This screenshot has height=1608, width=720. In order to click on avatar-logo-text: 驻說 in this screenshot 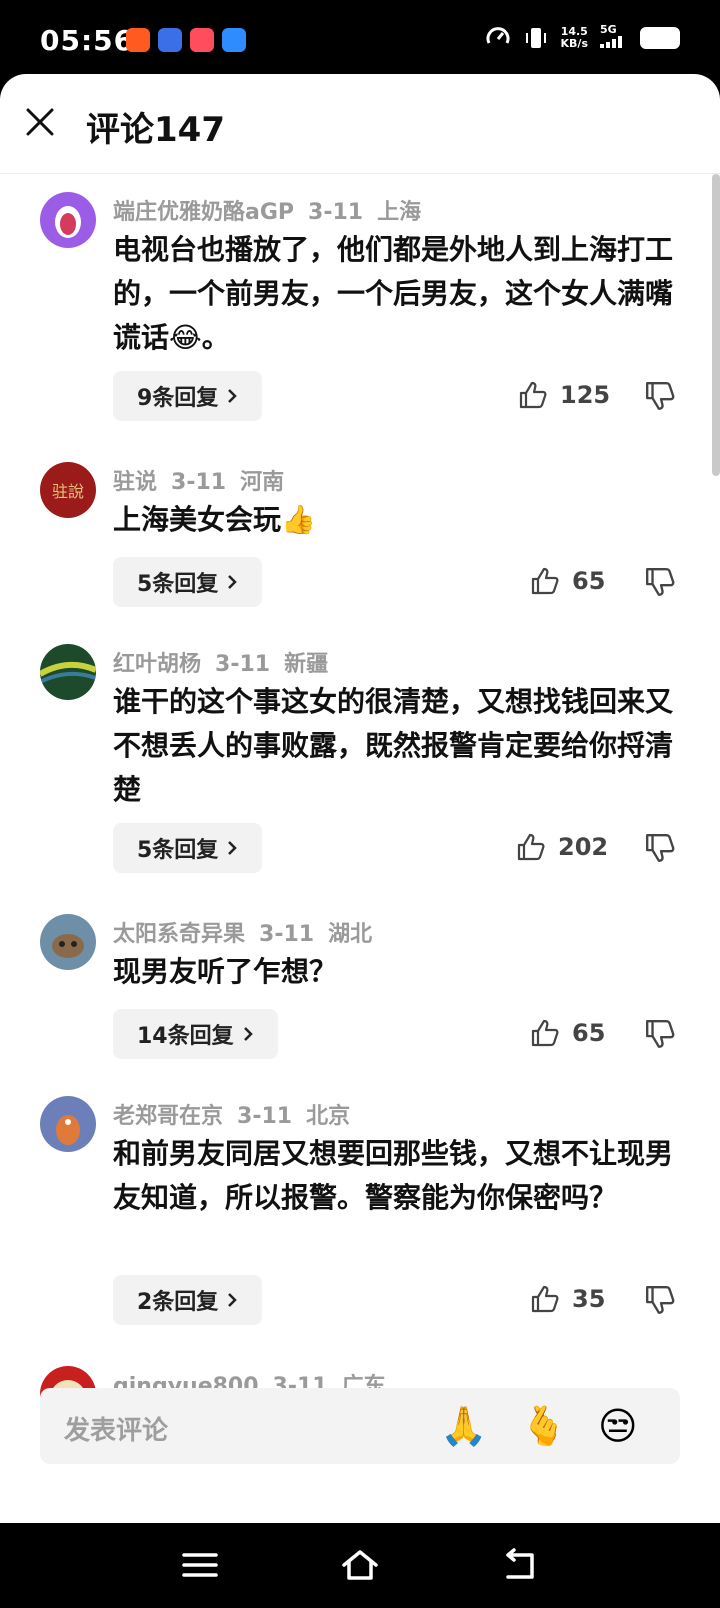, I will do `click(67, 491)`.